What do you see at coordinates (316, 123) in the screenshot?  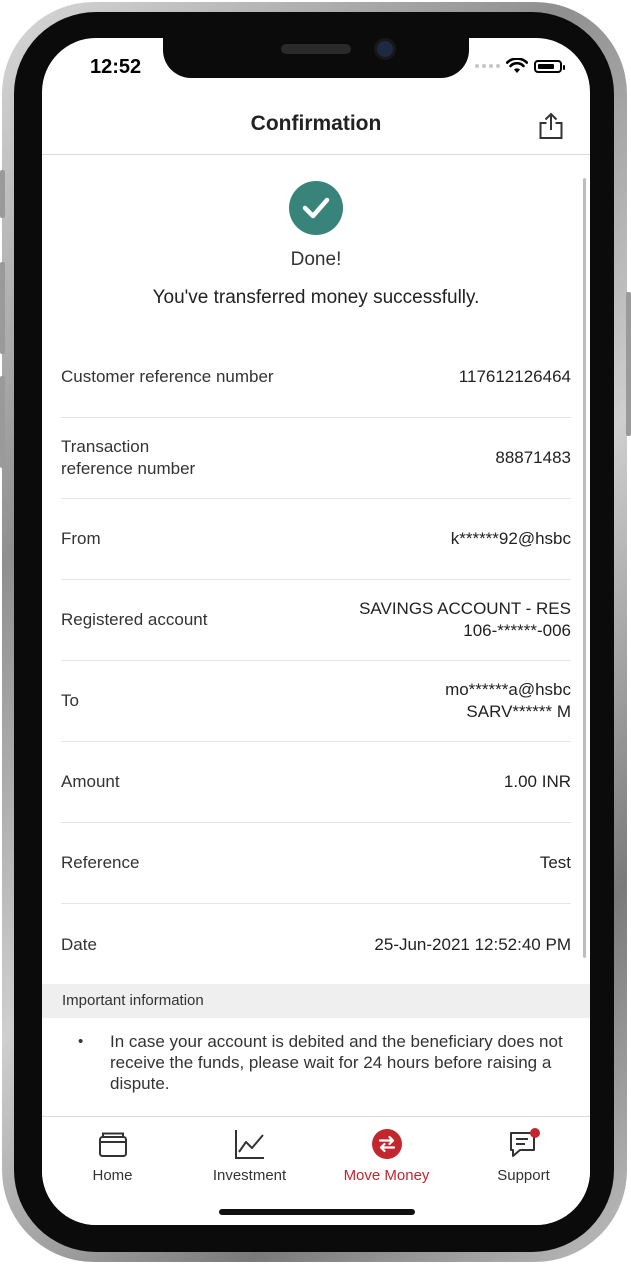 I see `page-title: Confirmation` at bounding box center [316, 123].